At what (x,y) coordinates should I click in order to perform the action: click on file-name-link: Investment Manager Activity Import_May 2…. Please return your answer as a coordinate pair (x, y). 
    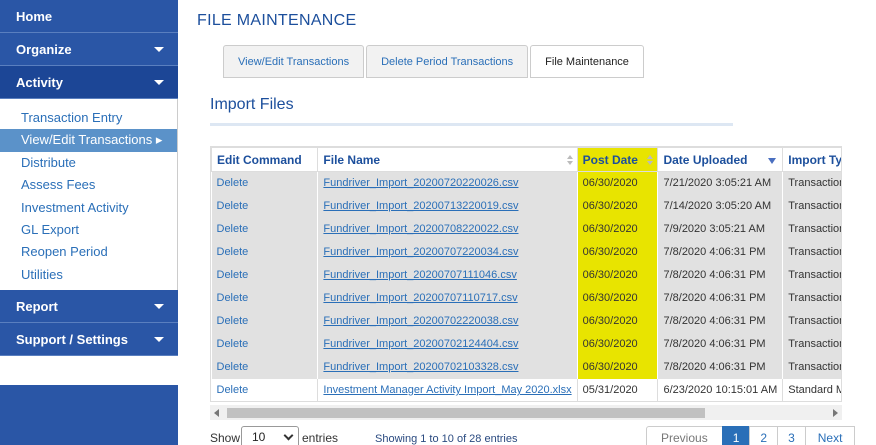
    Looking at the image, I should click on (447, 389).